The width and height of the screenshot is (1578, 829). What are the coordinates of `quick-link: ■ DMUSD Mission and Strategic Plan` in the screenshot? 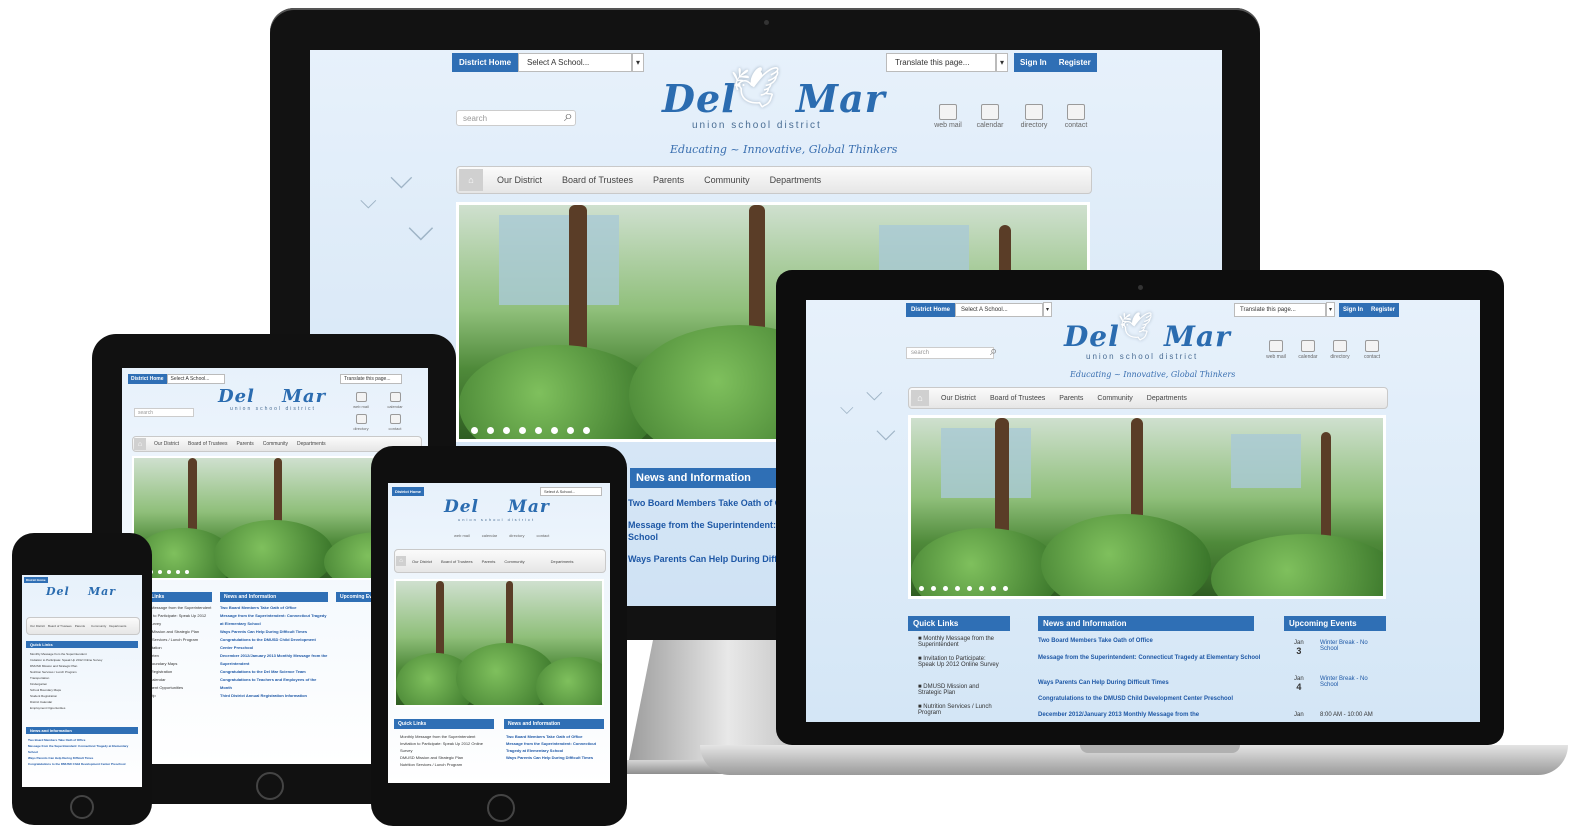 It's located at (960, 690).